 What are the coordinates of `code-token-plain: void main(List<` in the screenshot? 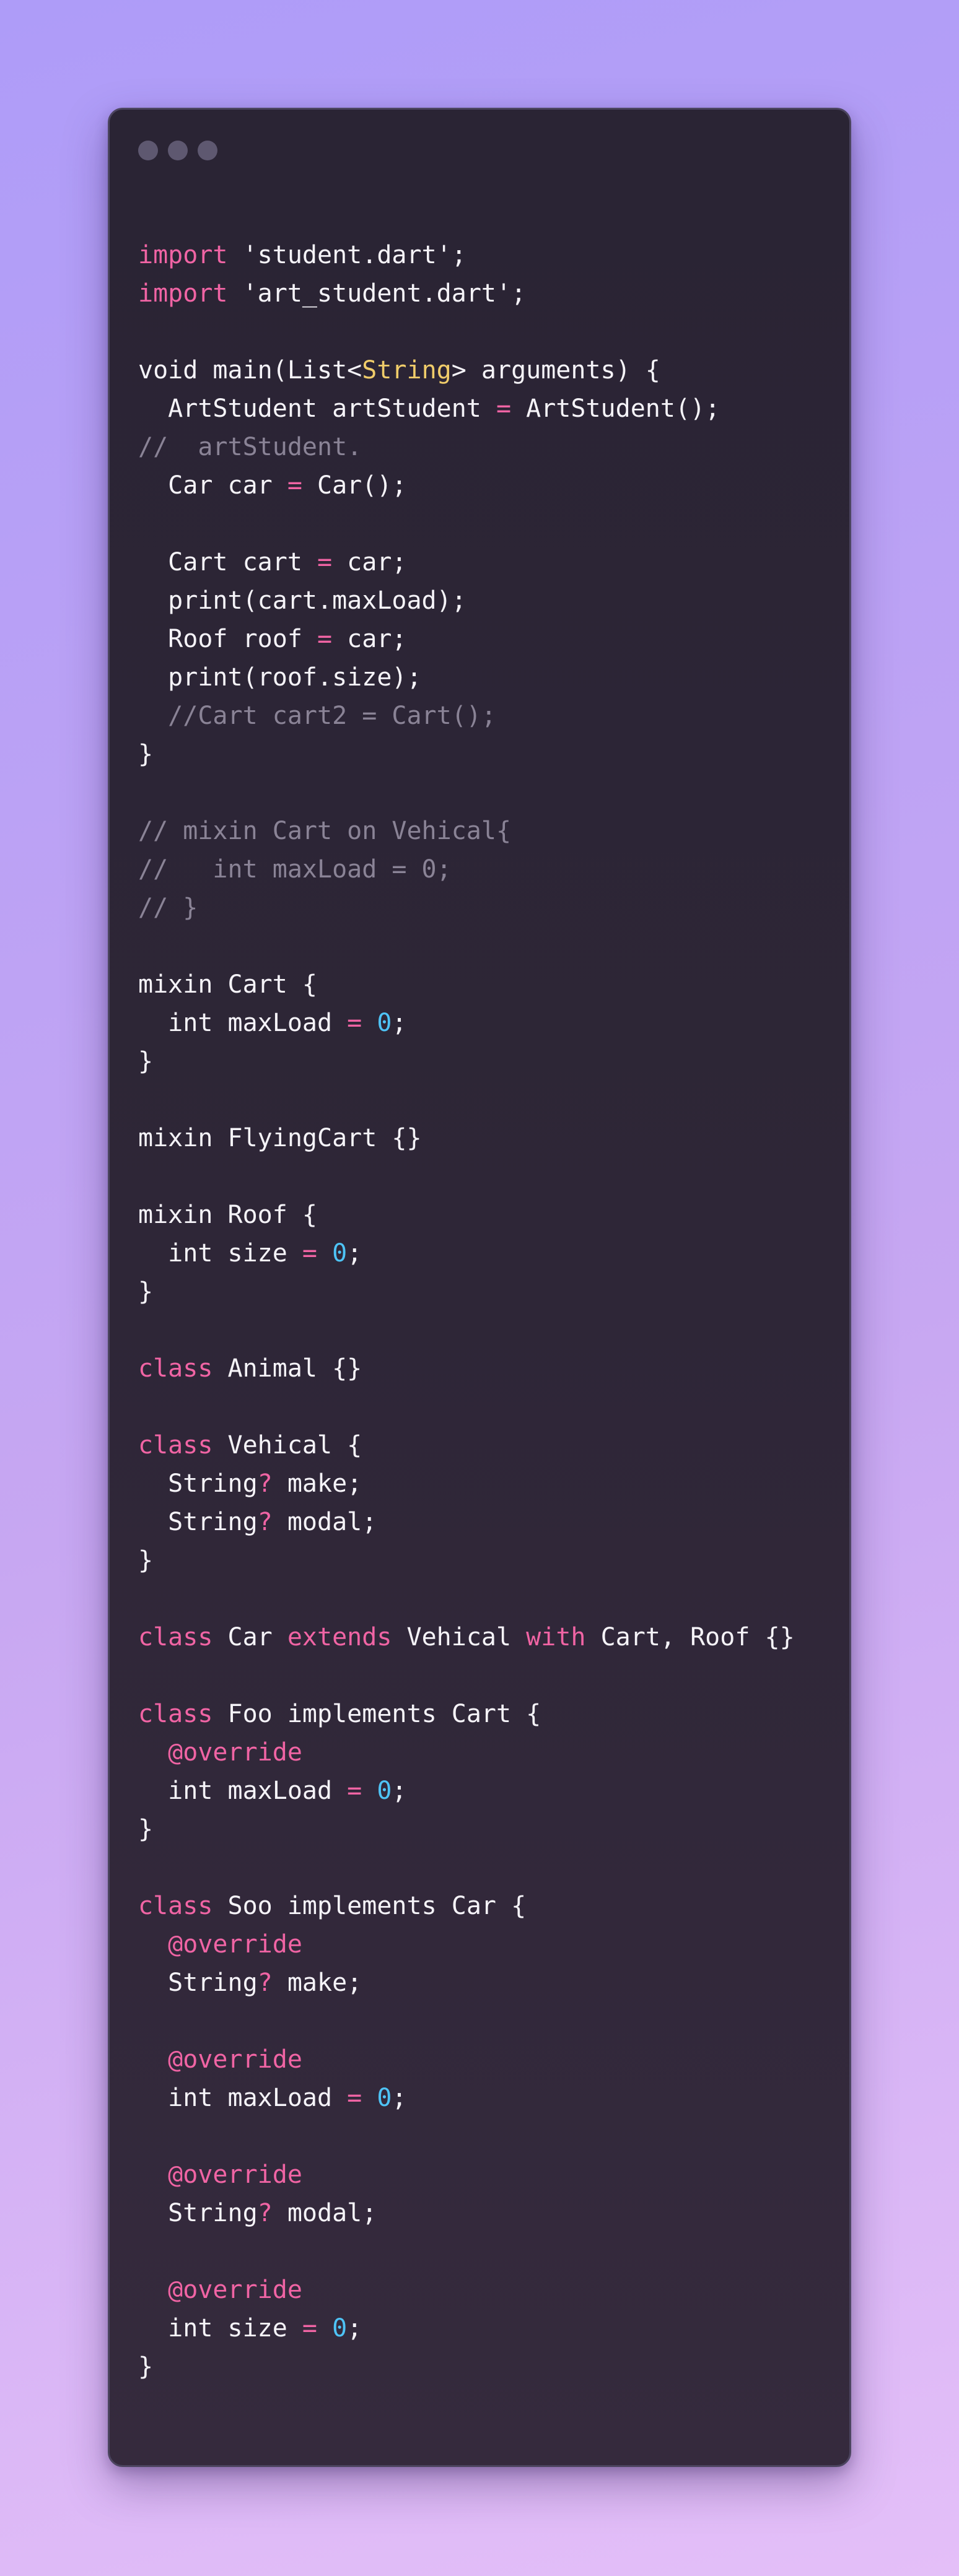 It's located at (250, 371).